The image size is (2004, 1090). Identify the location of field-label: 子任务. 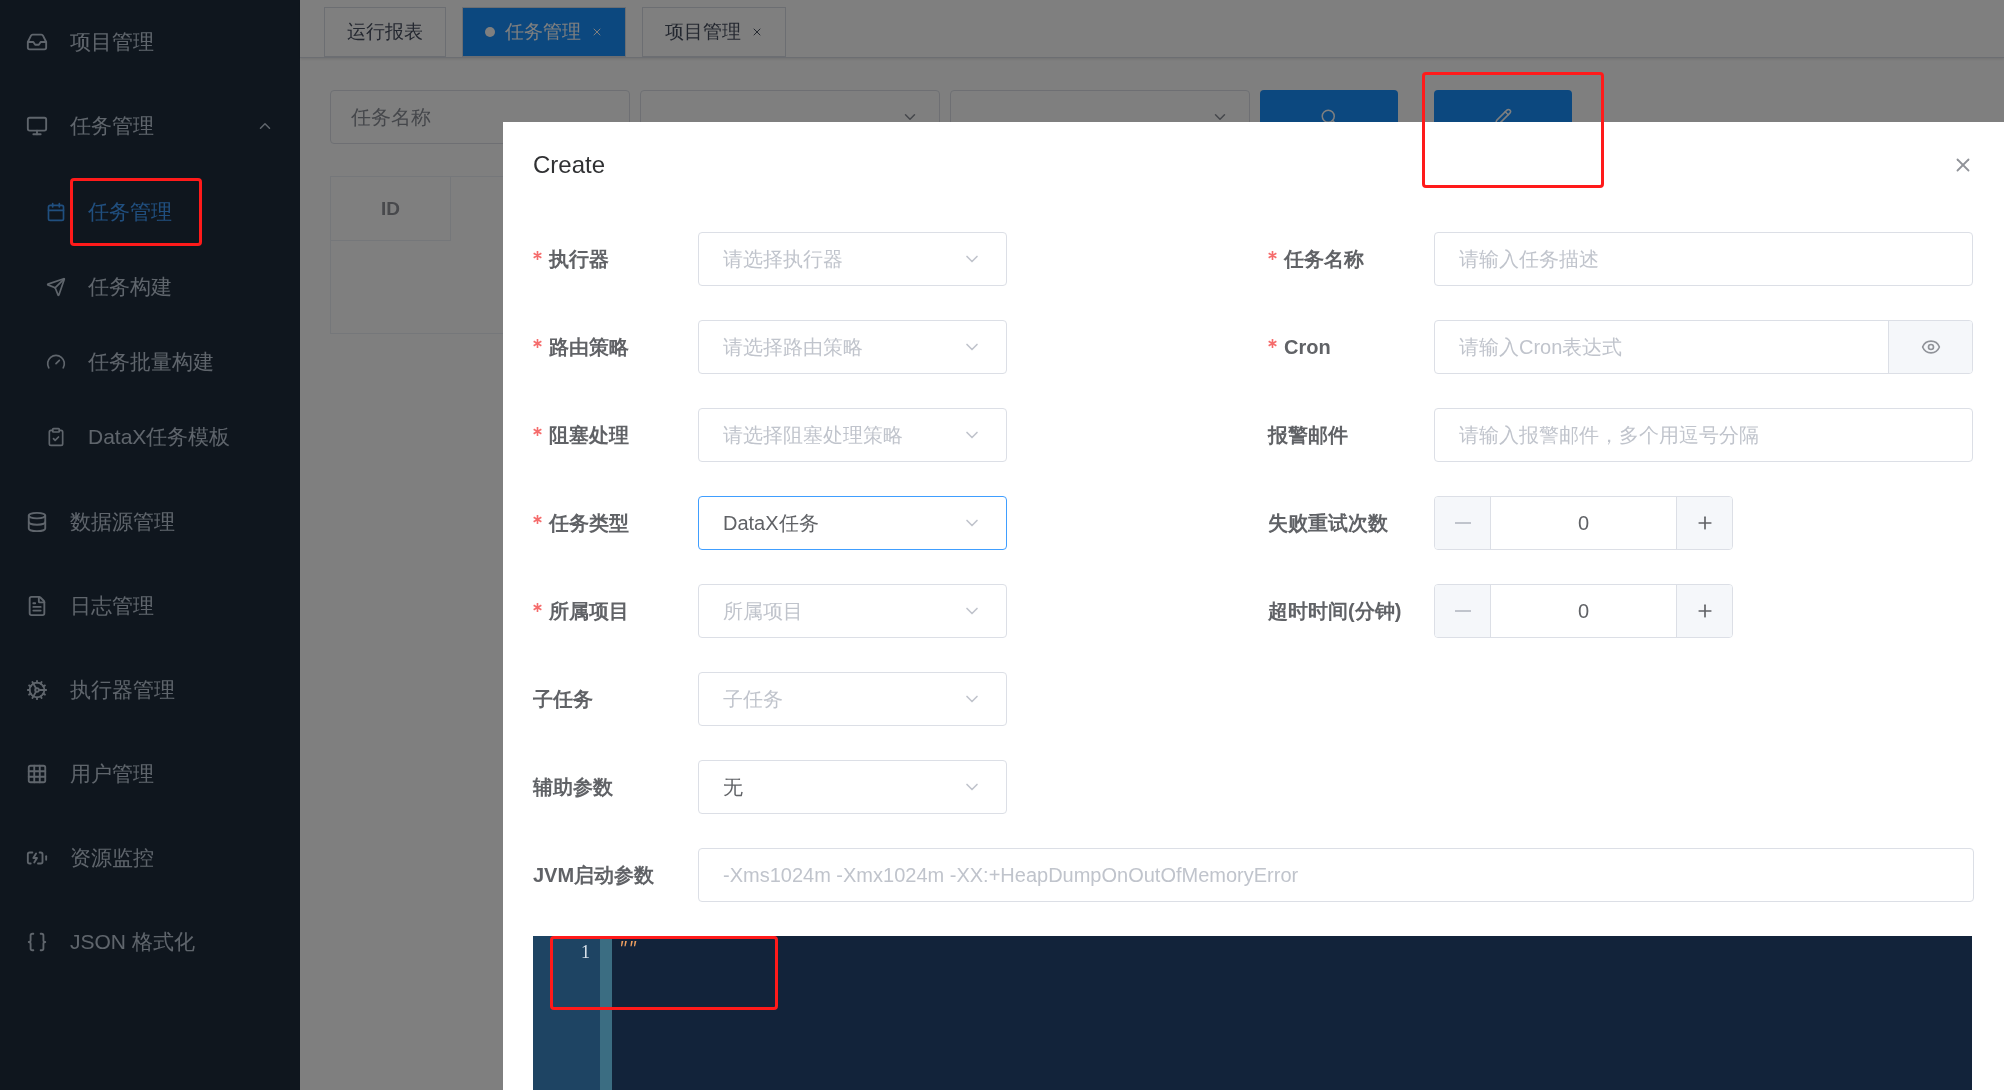
(563, 699).